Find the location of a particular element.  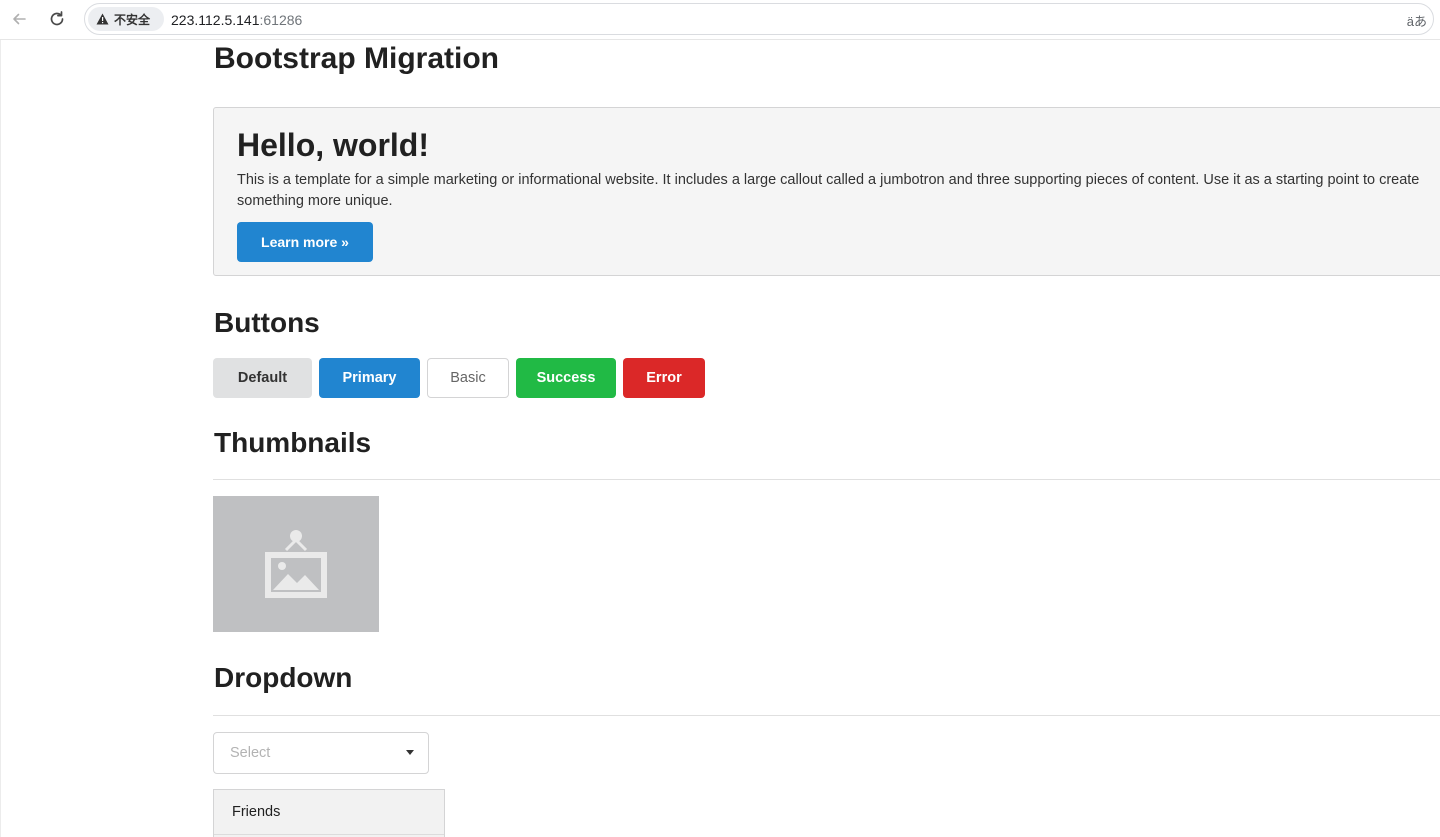

dropdown-menu: Friends is located at coordinates (329, 813).